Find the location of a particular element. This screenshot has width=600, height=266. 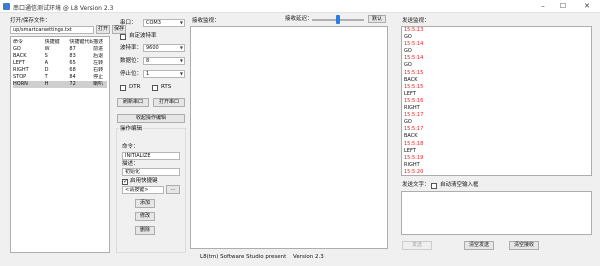

default-delay-button: 默认 is located at coordinates (377, 19).